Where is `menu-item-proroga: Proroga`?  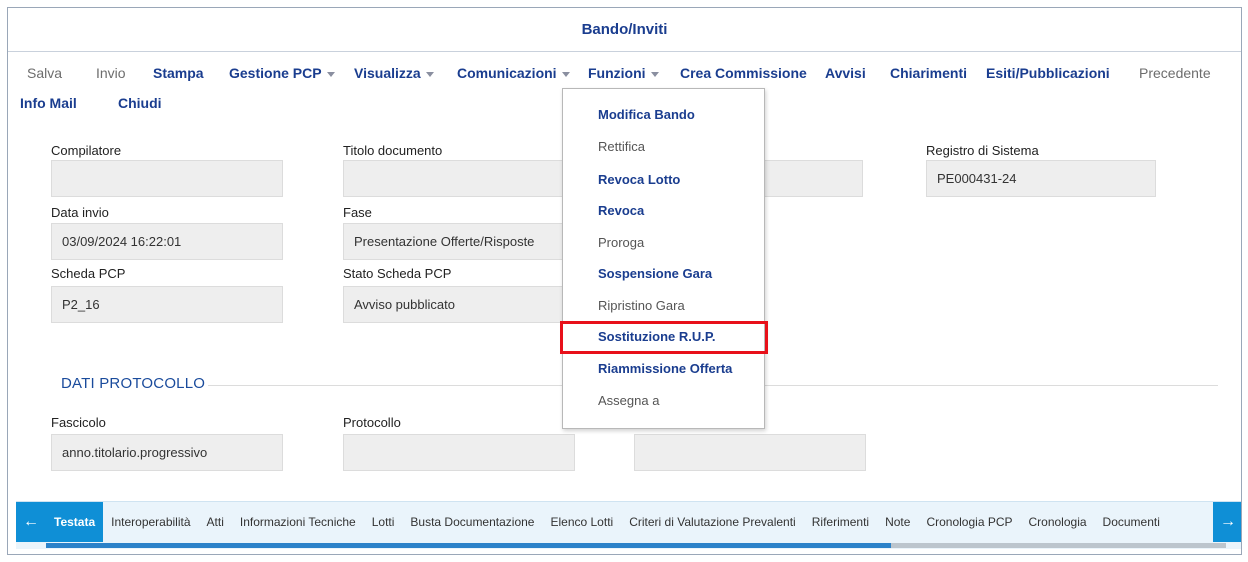 menu-item-proroga: Proroga is located at coordinates (621, 242).